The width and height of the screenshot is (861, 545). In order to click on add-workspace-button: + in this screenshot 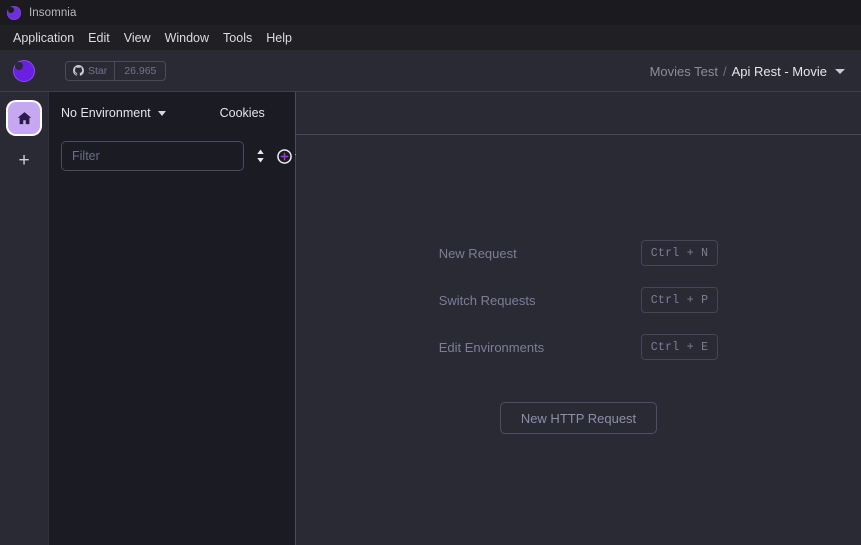, I will do `click(24, 160)`.